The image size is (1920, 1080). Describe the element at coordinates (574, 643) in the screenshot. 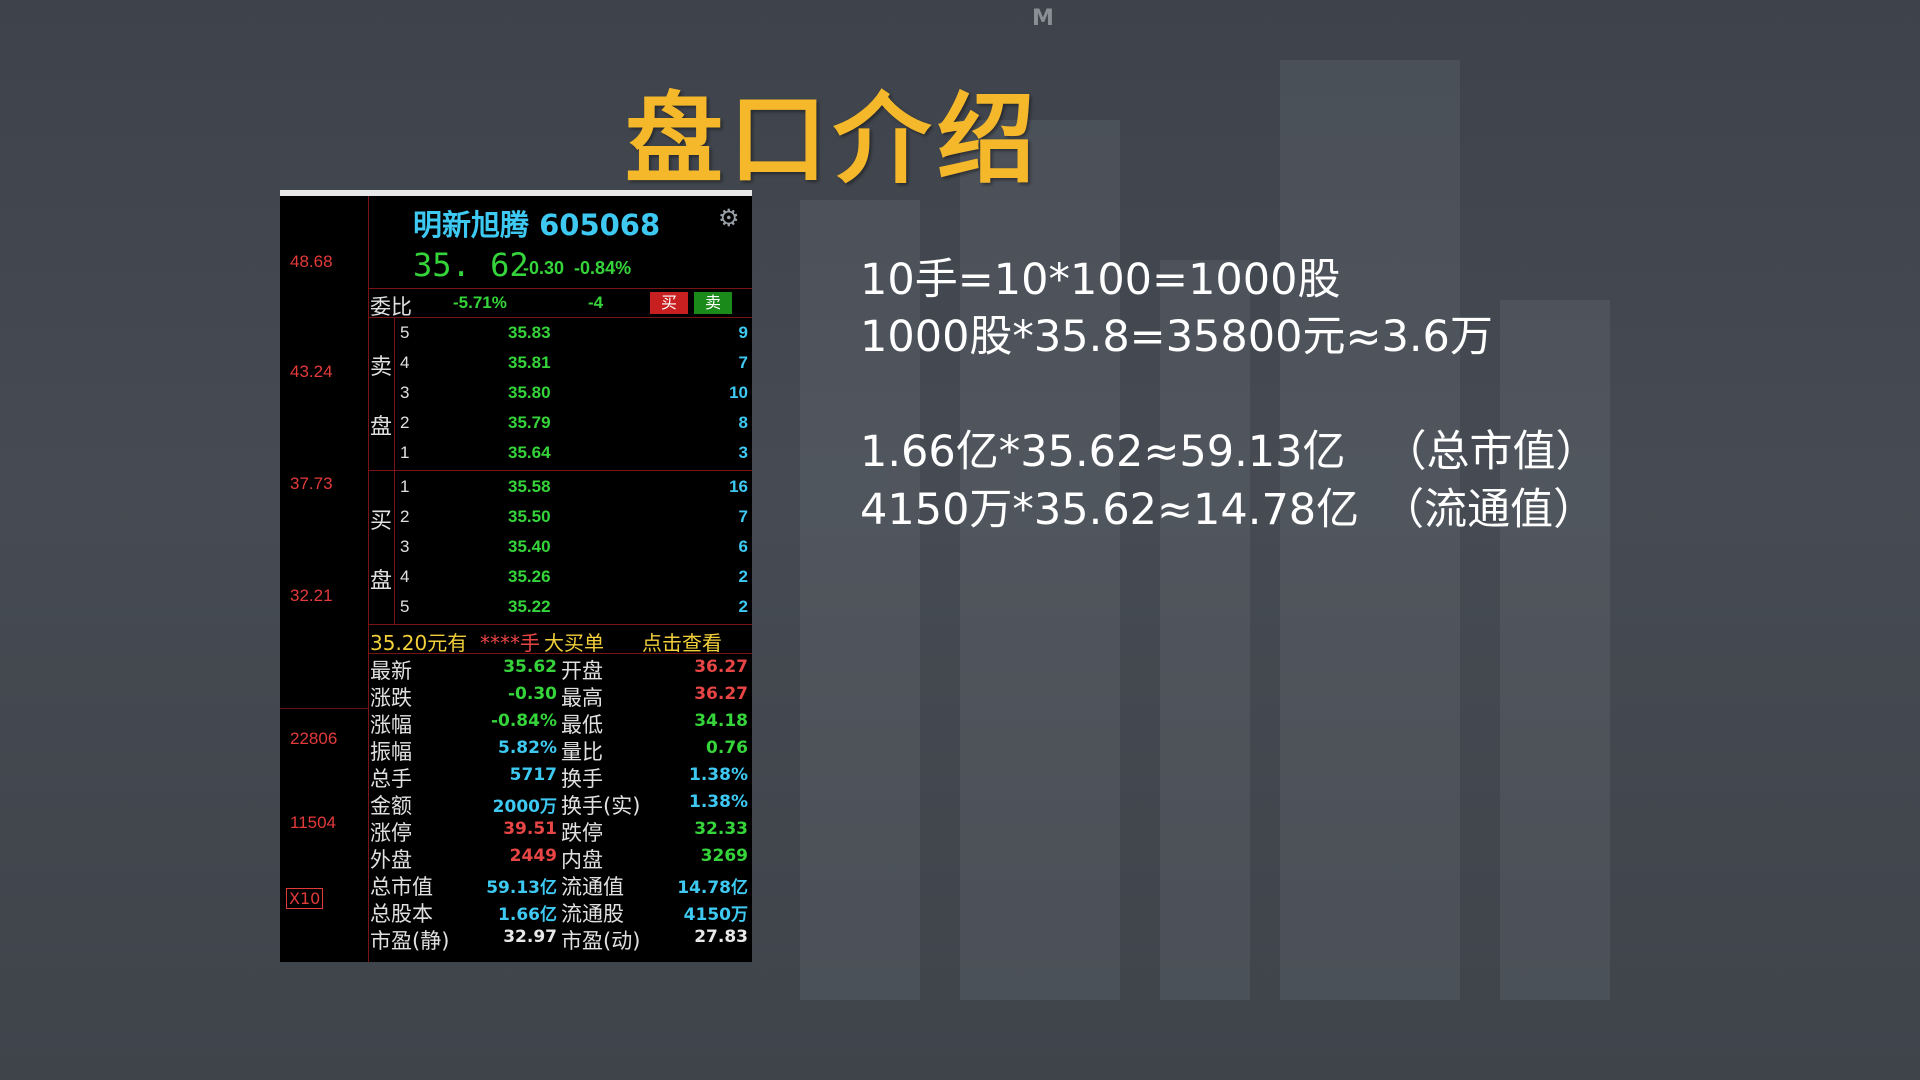

I see `banner-big-order: 大买单` at that location.